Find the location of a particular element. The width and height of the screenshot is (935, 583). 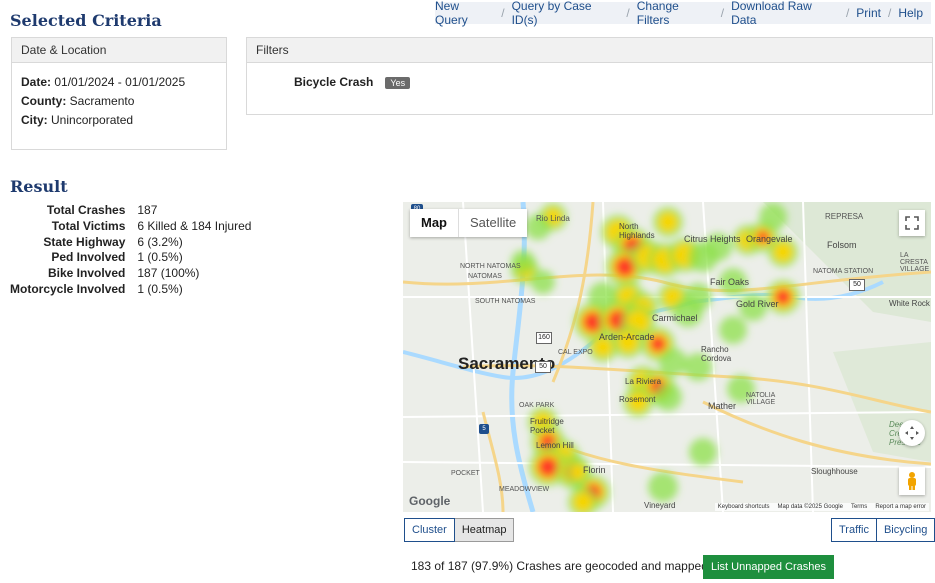

place-label: MEADOWVIEW is located at coordinates (524, 489).